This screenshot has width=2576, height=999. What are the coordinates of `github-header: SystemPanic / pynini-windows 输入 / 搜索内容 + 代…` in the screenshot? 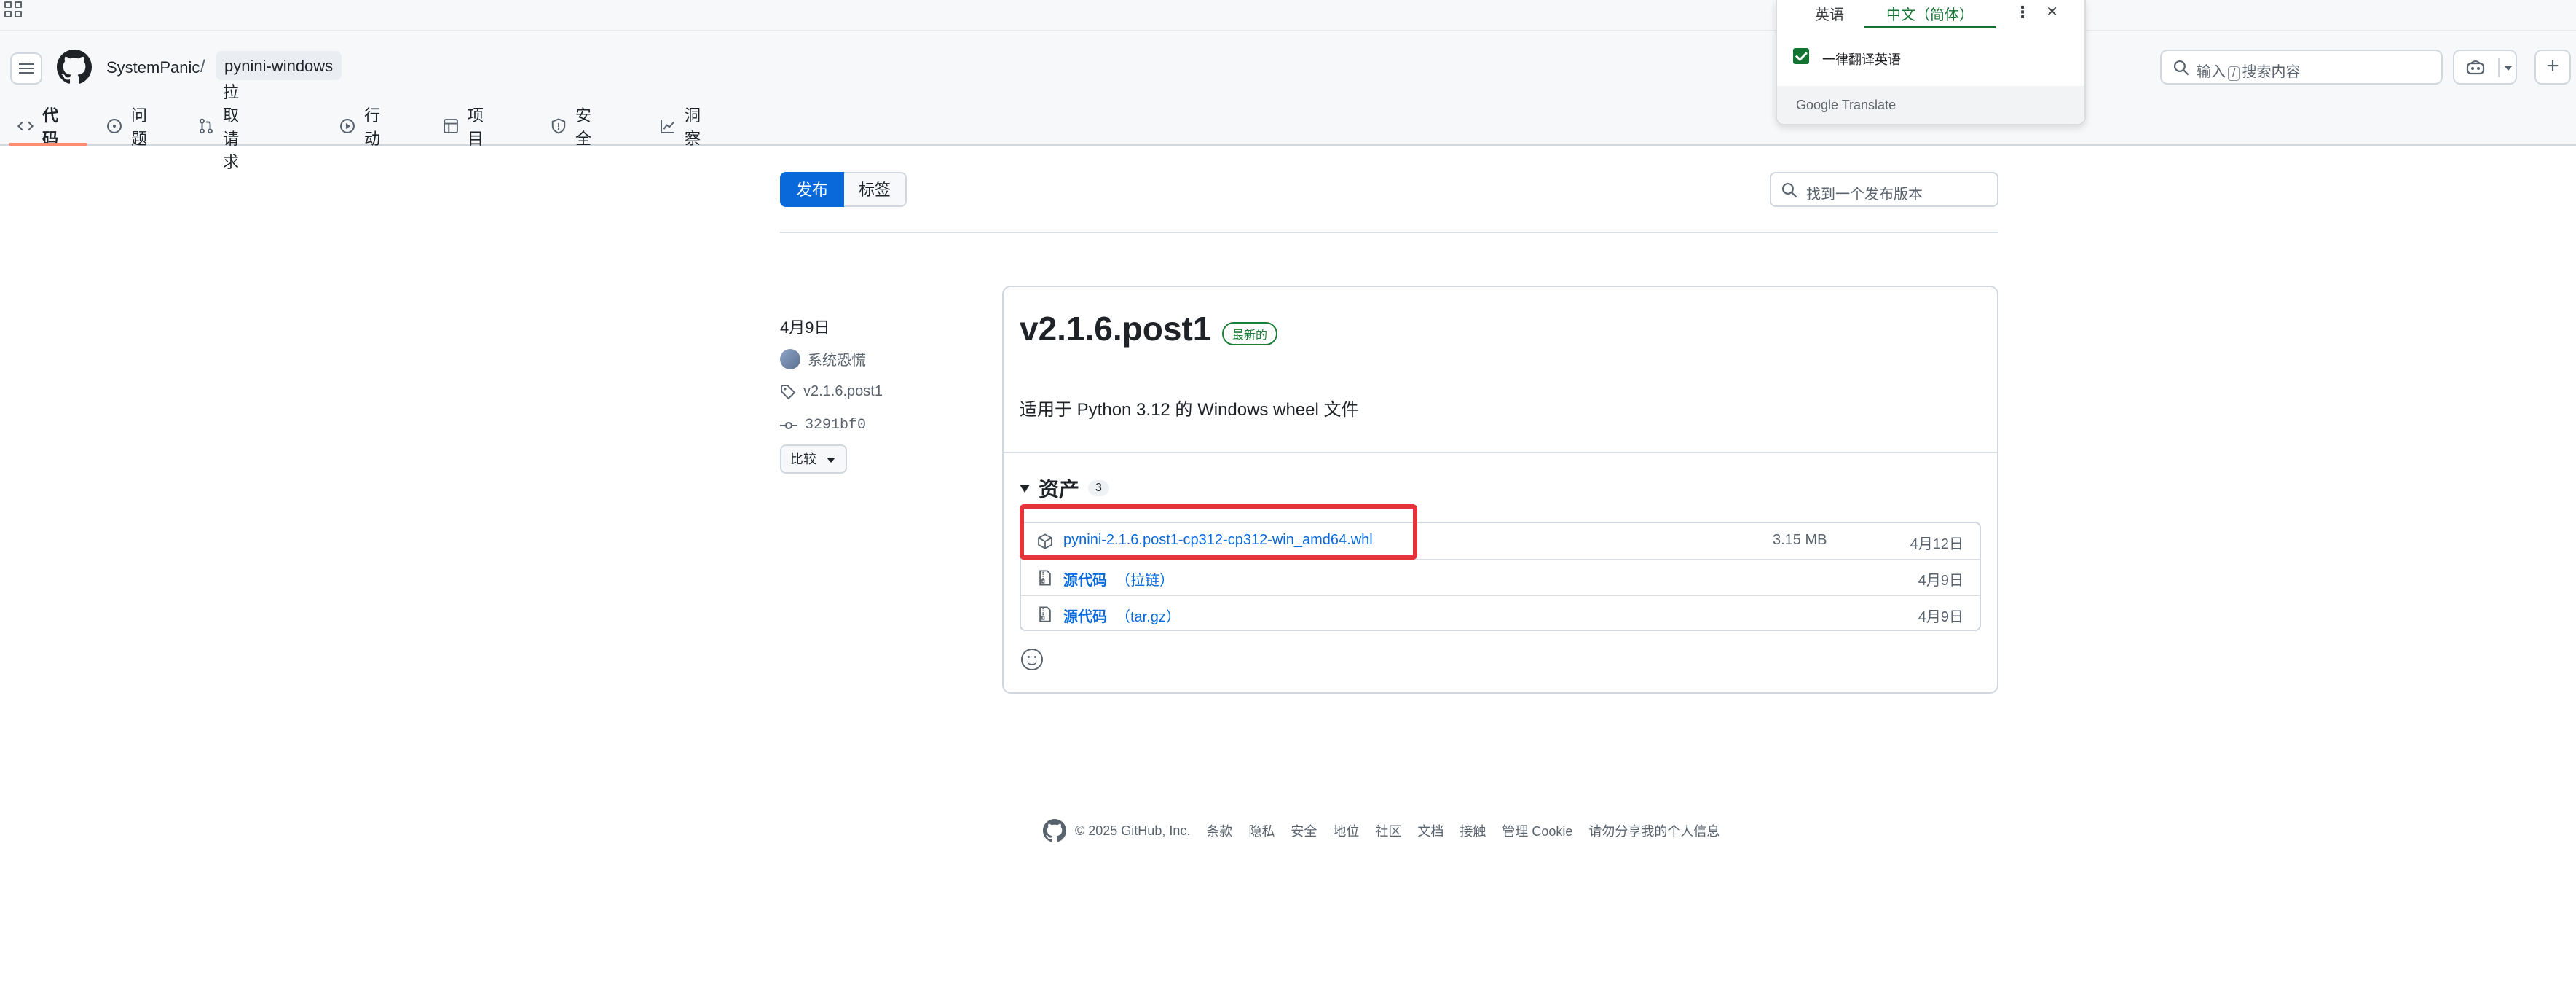 It's located at (1288, 101).